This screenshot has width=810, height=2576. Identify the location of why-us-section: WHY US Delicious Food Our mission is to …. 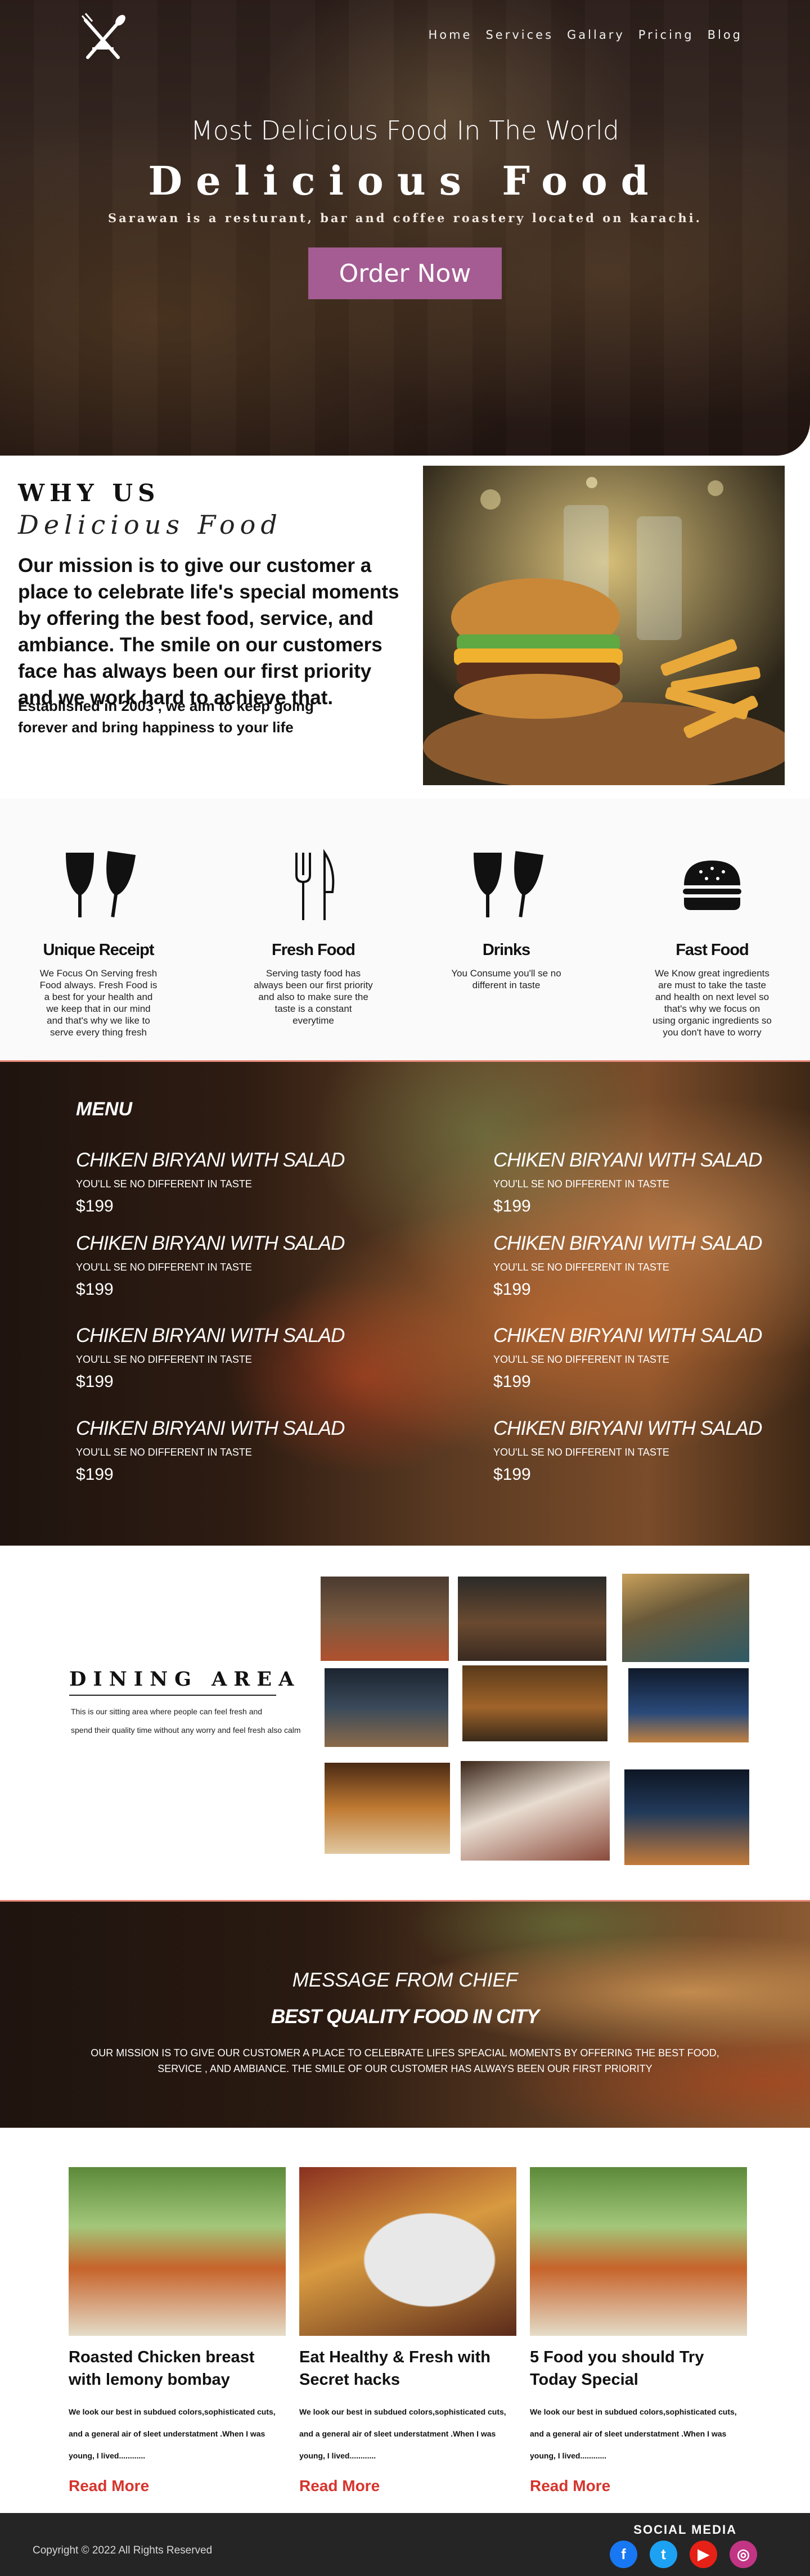
(405, 627).